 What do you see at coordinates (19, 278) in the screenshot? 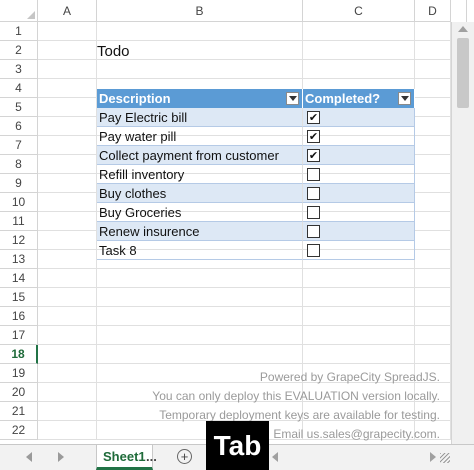
I see `row-header: 14` at bounding box center [19, 278].